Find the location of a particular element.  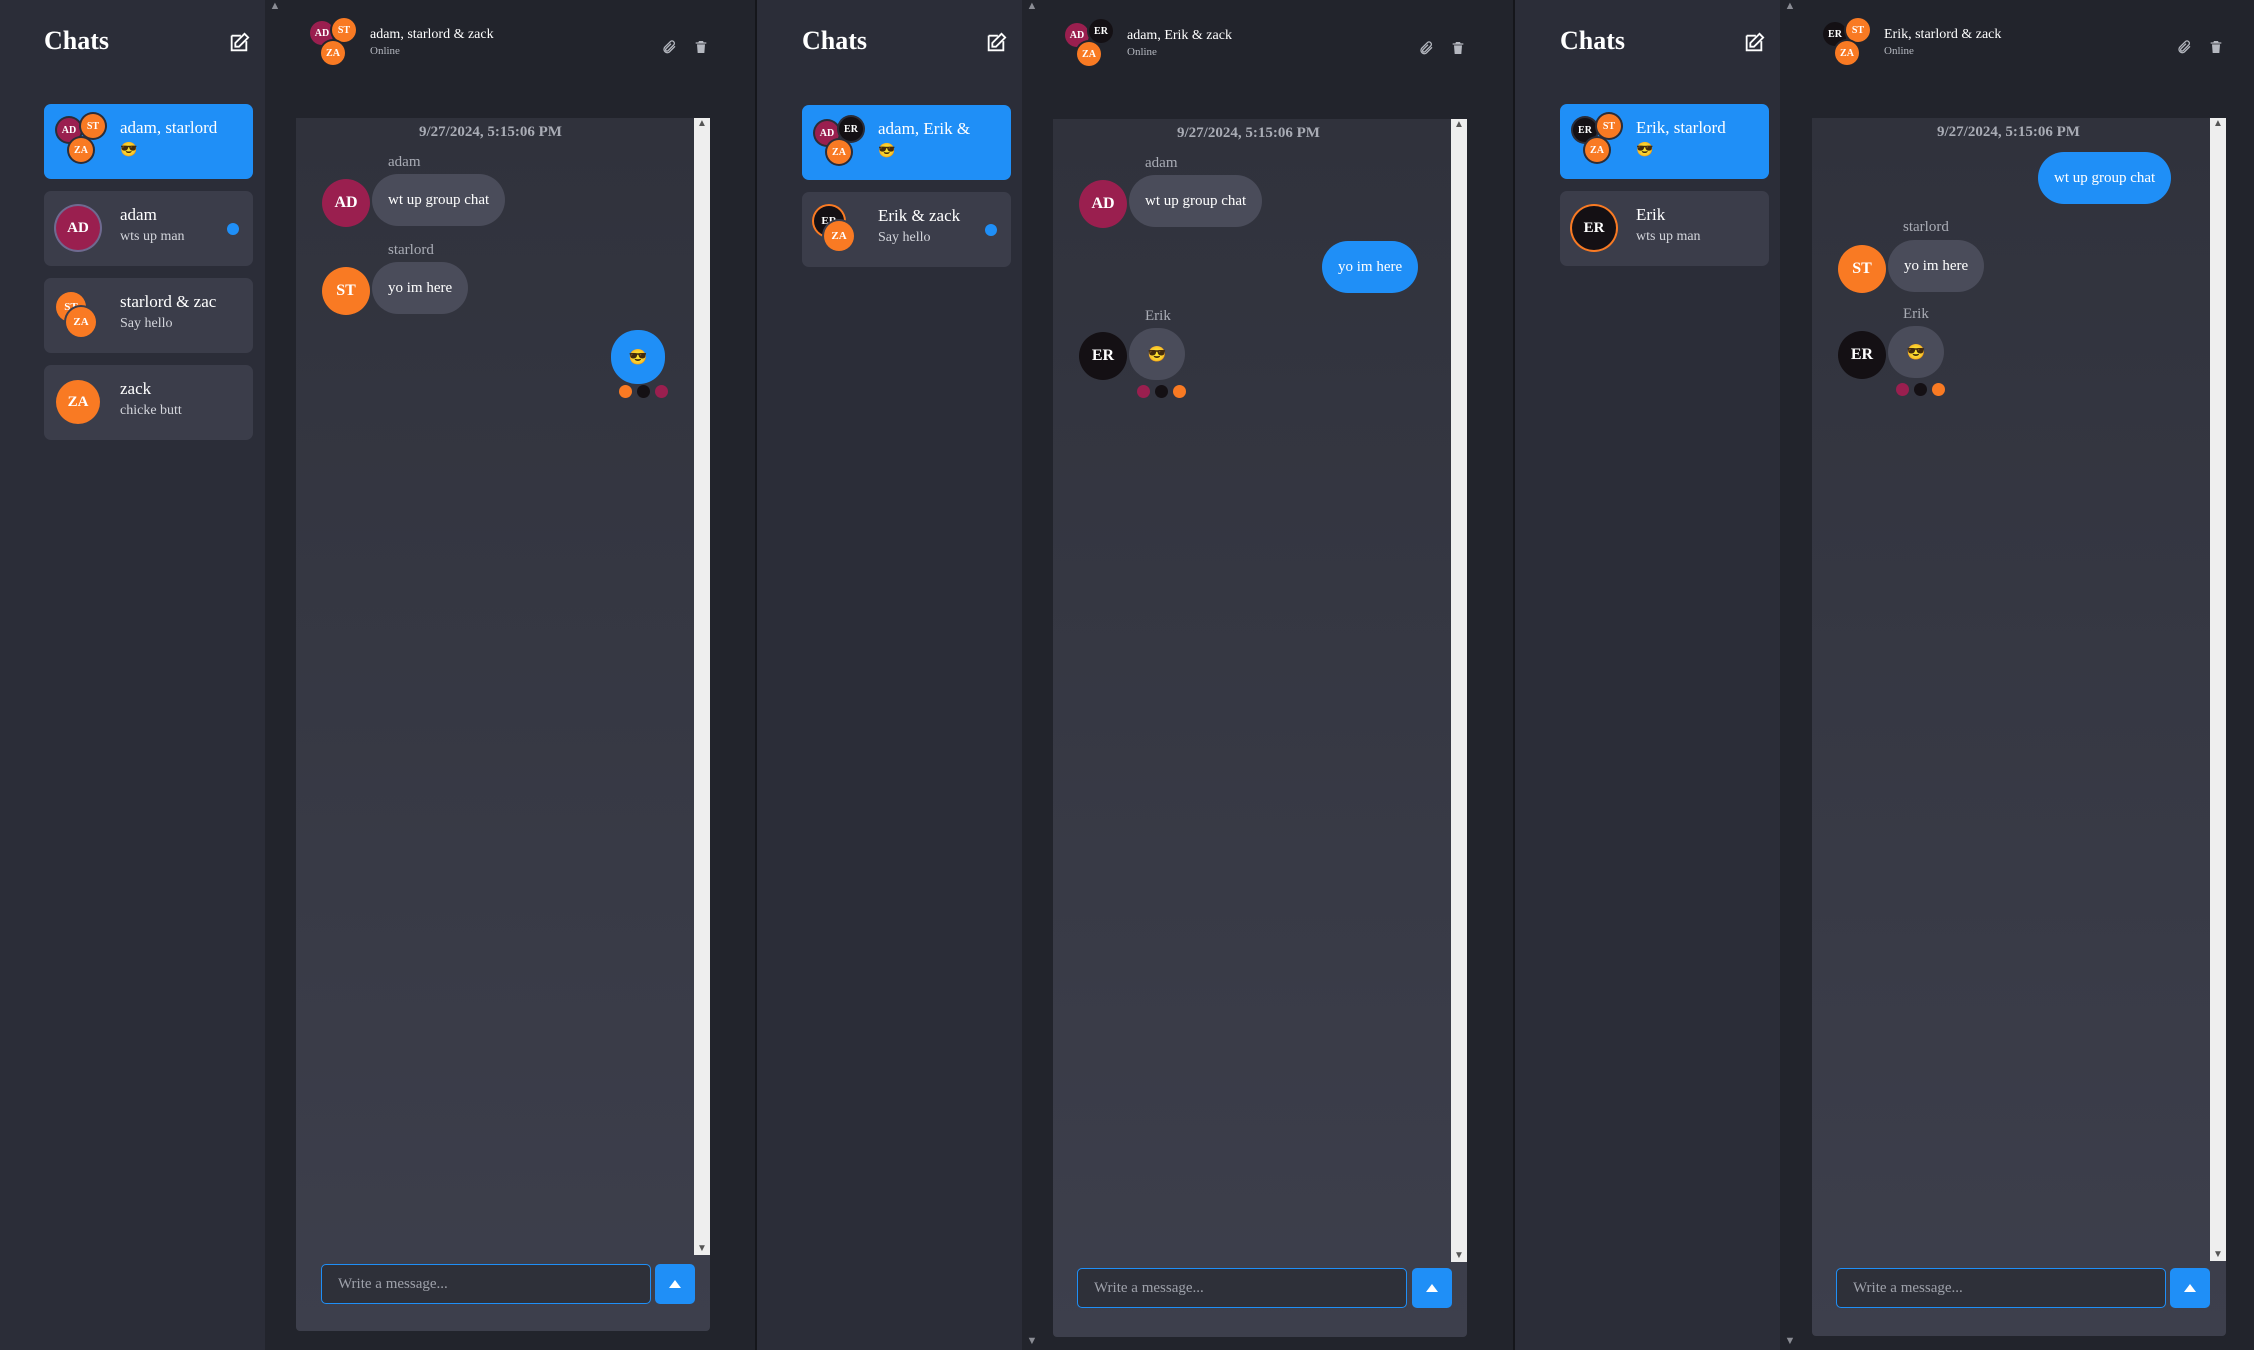

read-receipt-starlord is located at coordinates (625, 391).